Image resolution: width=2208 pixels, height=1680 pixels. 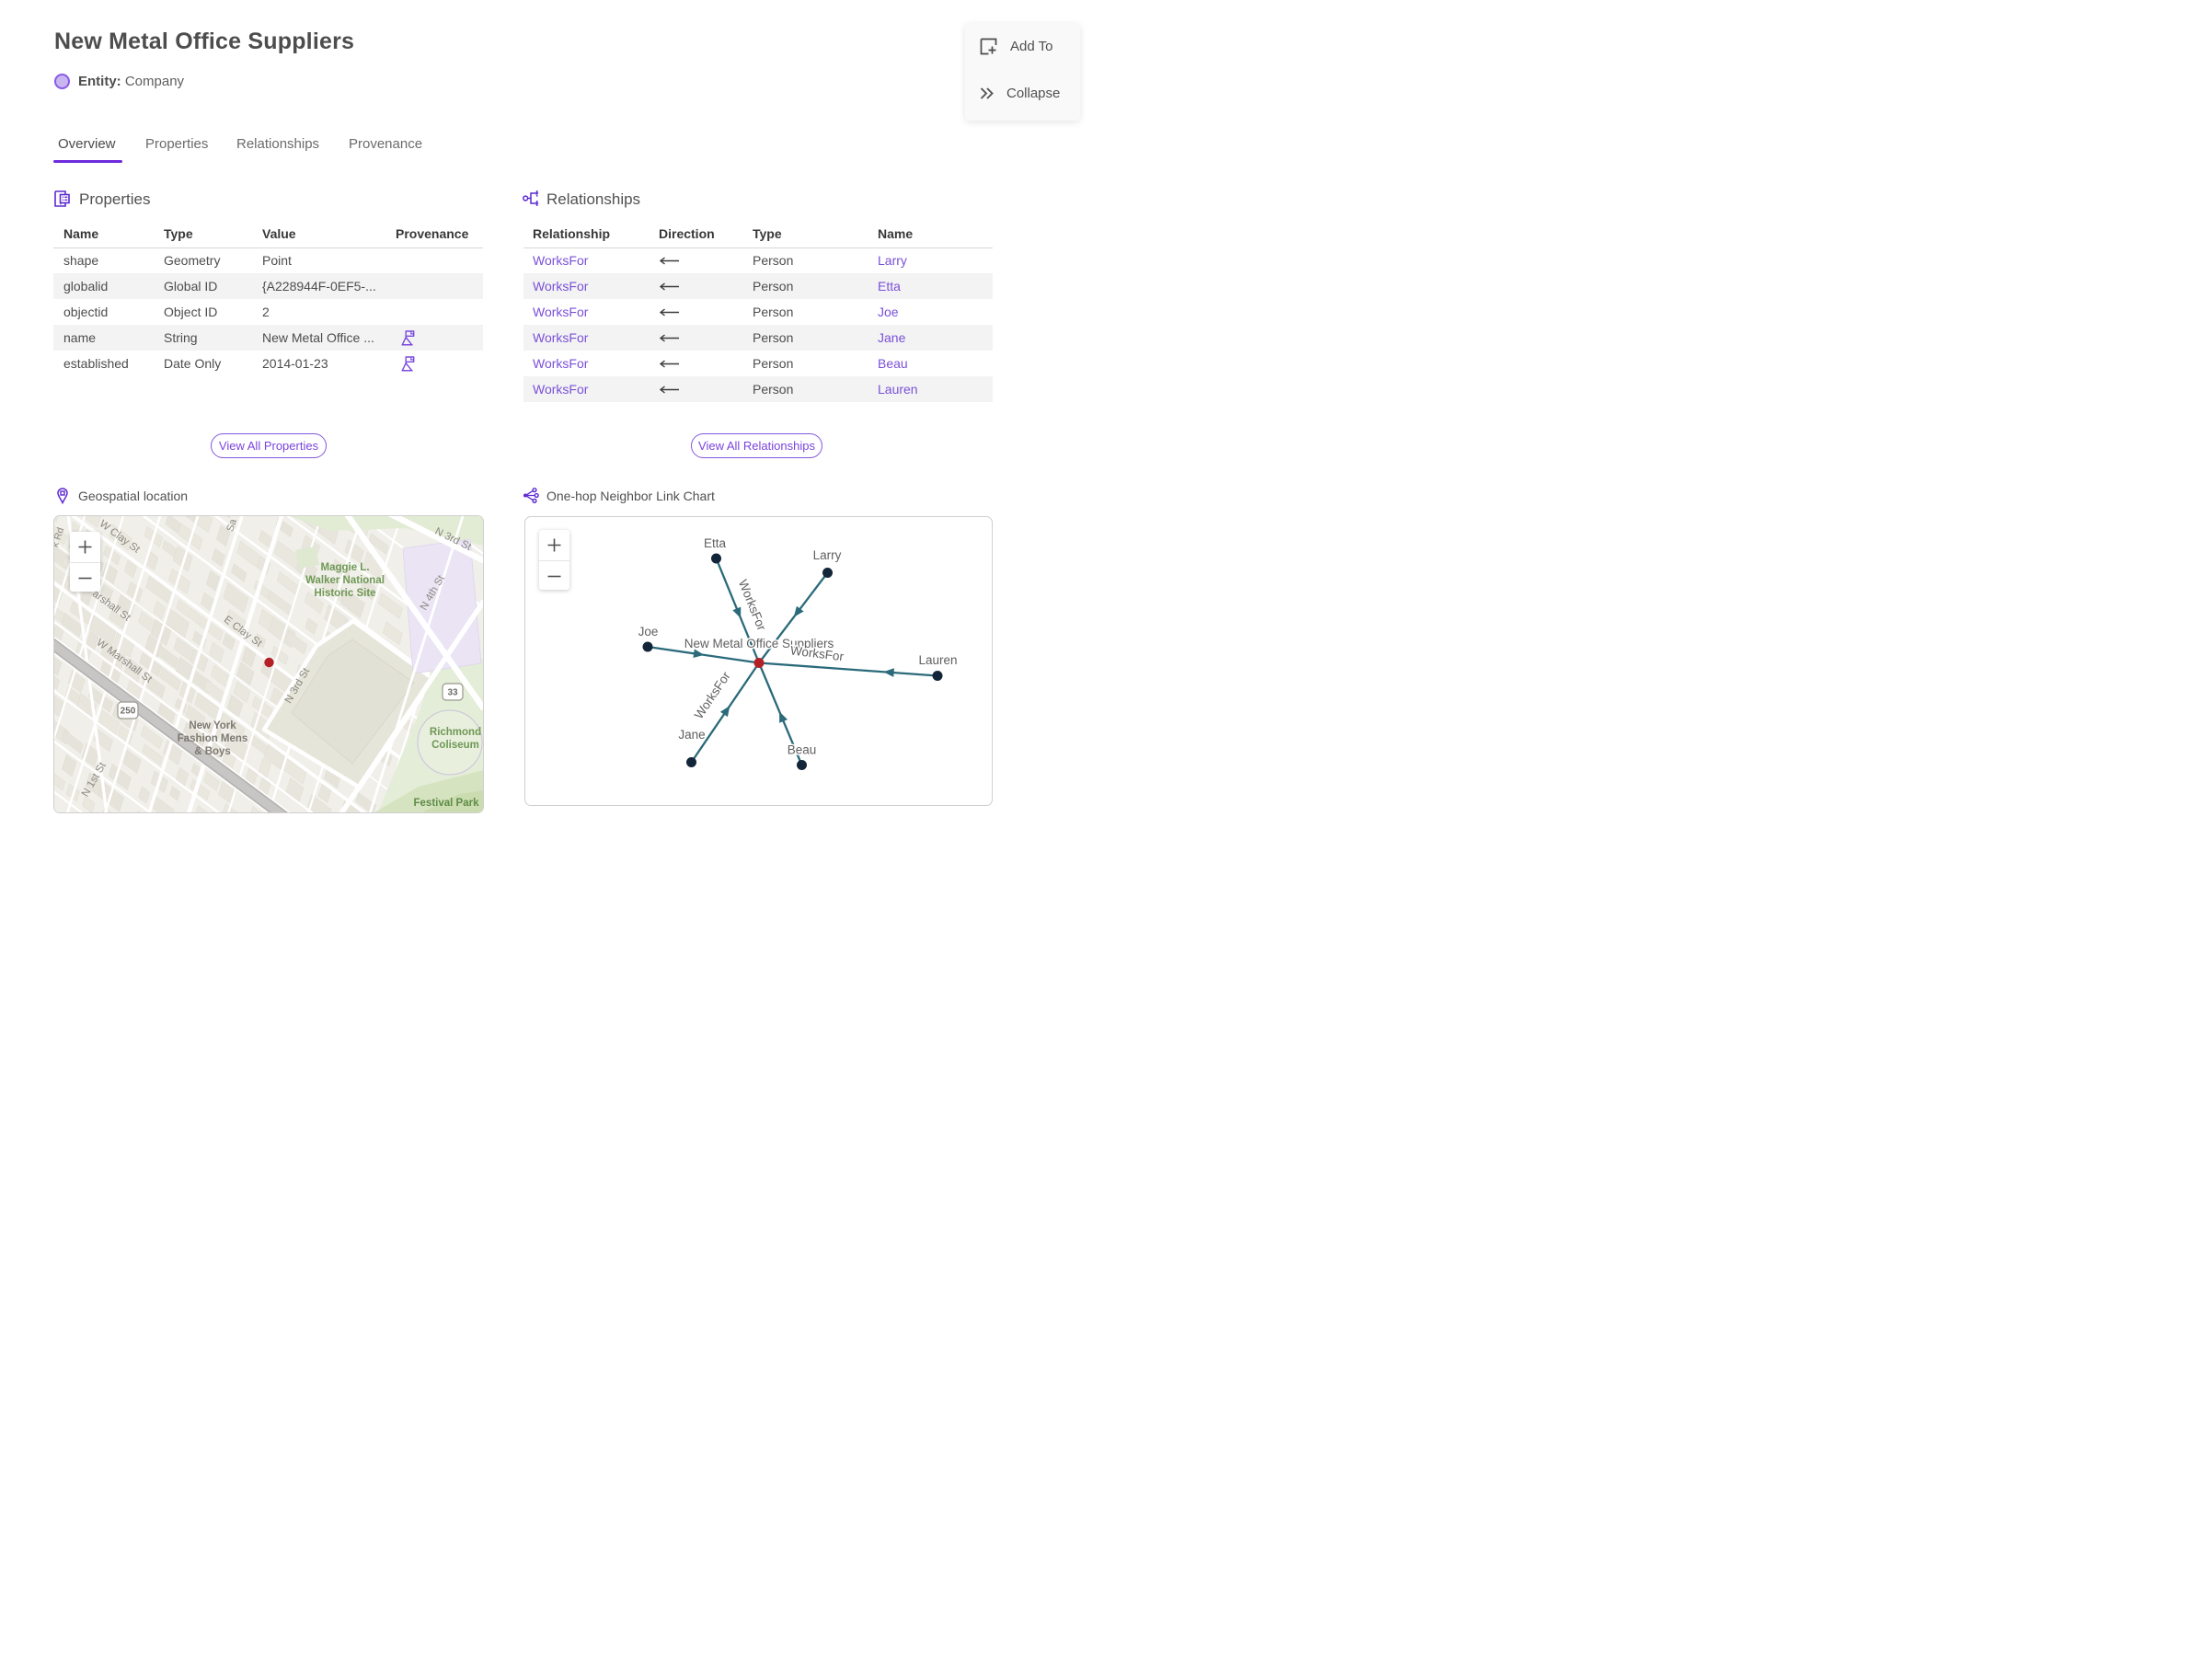 What do you see at coordinates (452, 693) in the screenshot?
I see `svg-text: 33` at bounding box center [452, 693].